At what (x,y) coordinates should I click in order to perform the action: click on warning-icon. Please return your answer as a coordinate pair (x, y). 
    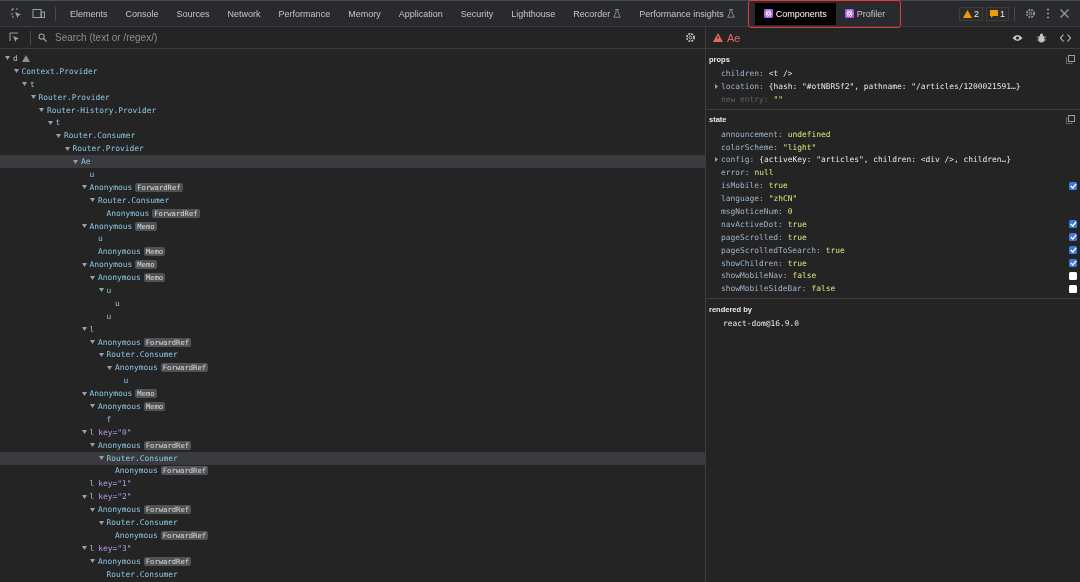
    Looking at the image, I should click on (967, 13).